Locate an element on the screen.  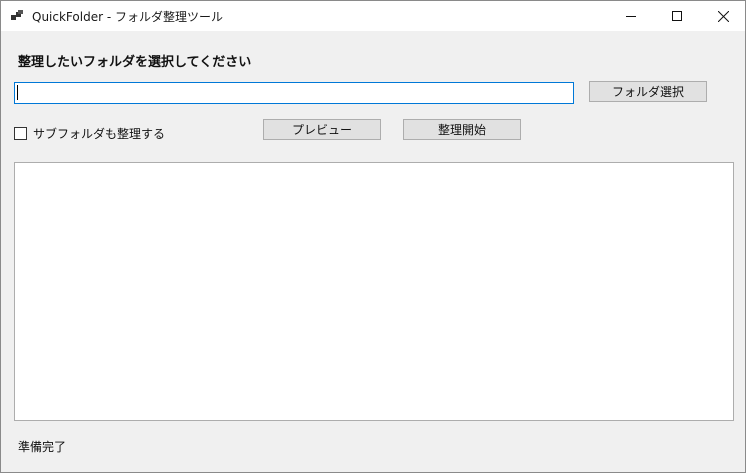
close-button is located at coordinates (723, 16).